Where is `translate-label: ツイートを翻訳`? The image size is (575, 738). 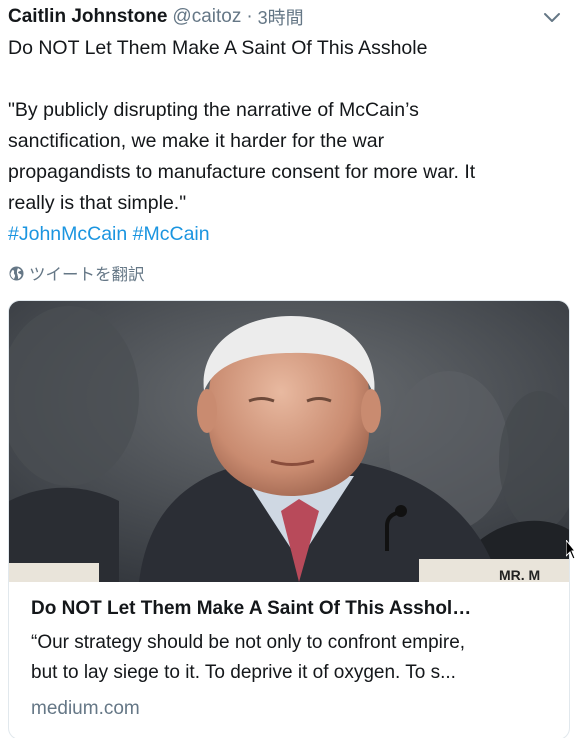
translate-label: ツイートを翻訳 is located at coordinates (87, 275).